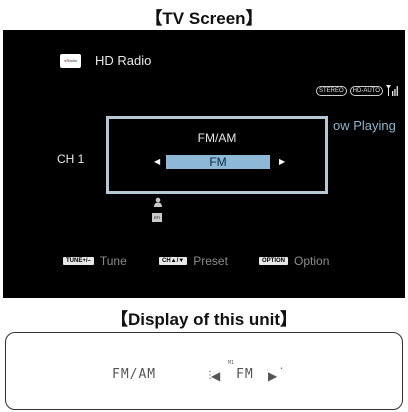  What do you see at coordinates (364, 125) in the screenshot?
I see `now-playing-label: ow Playing` at bounding box center [364, 125].